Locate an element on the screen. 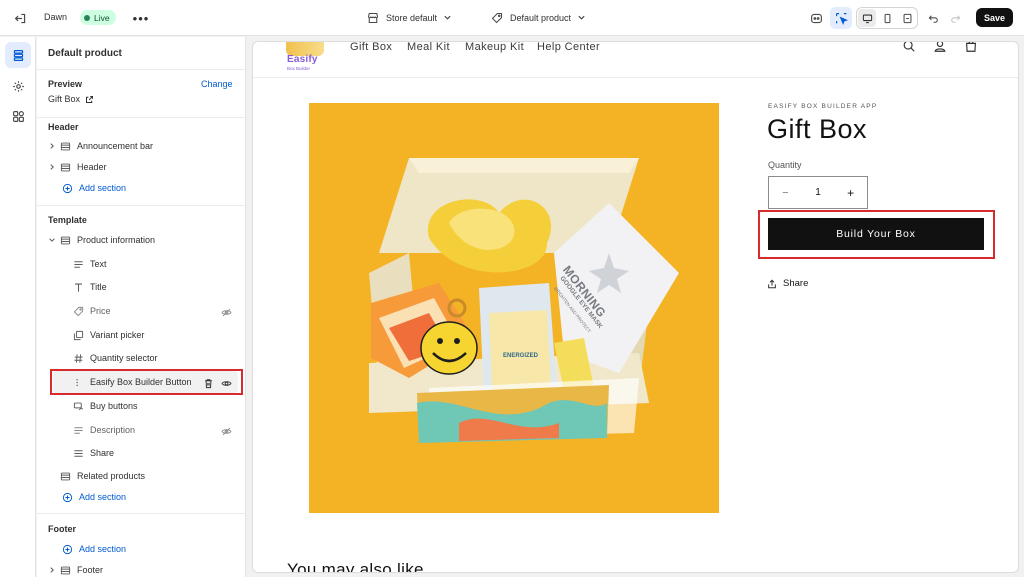  preview-value-link: Gift Box is located at coordinates (71, 99).